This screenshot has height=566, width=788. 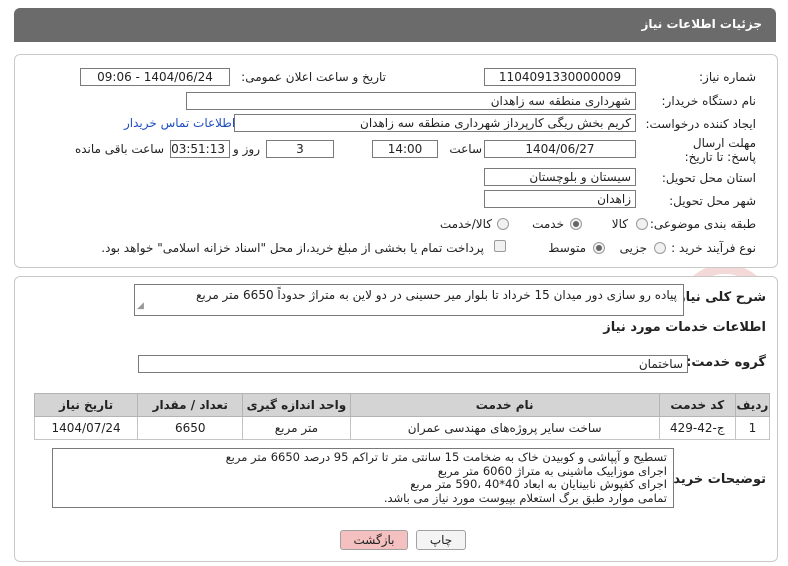 What do you see at coordinates (300, 149) in the screenshot?
I see `days-remaining-field: 3` at bounding box center [300, 149].